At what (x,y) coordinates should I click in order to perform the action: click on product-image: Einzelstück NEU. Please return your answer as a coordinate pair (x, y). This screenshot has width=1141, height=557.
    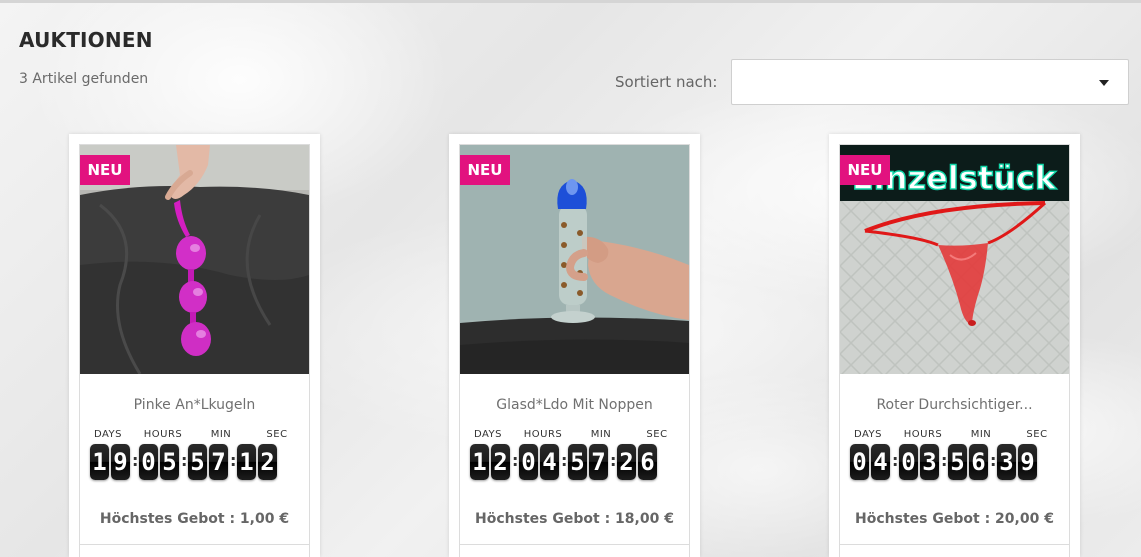
    Looking at the image, I should click on (954, 259).